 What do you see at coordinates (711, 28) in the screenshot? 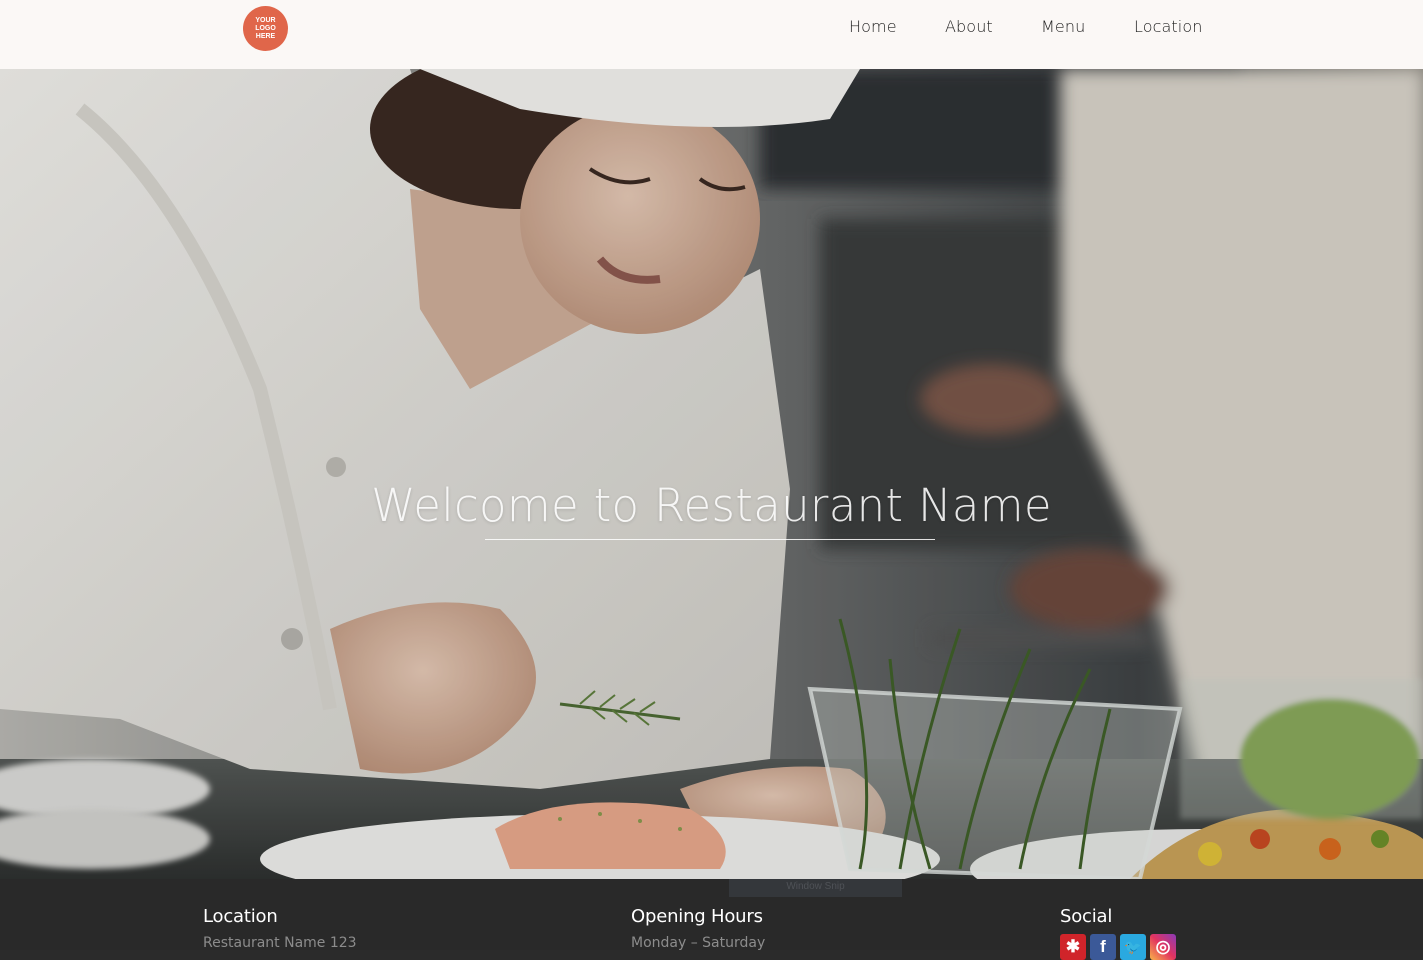
I see `main-nav: Home About Menu Location` at bounding box center [711, 28].